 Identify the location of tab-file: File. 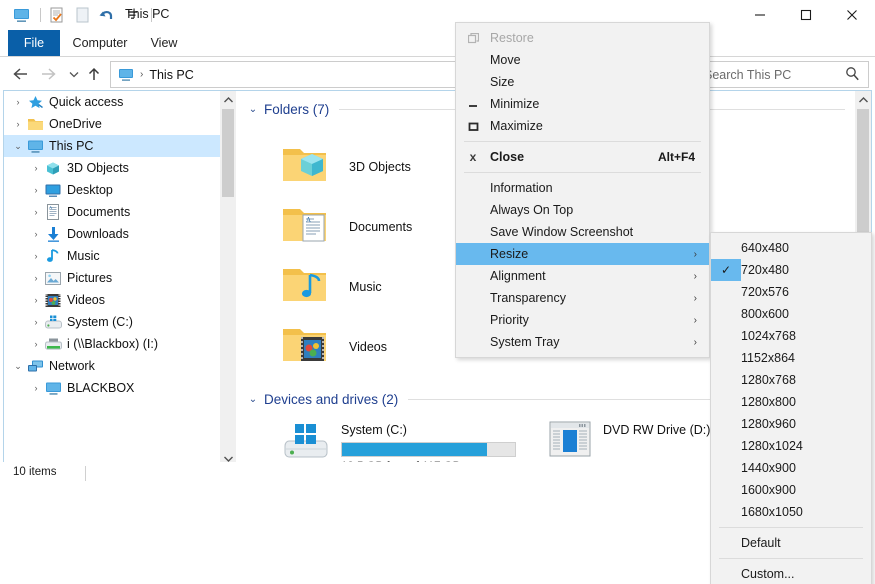
(34, 43).